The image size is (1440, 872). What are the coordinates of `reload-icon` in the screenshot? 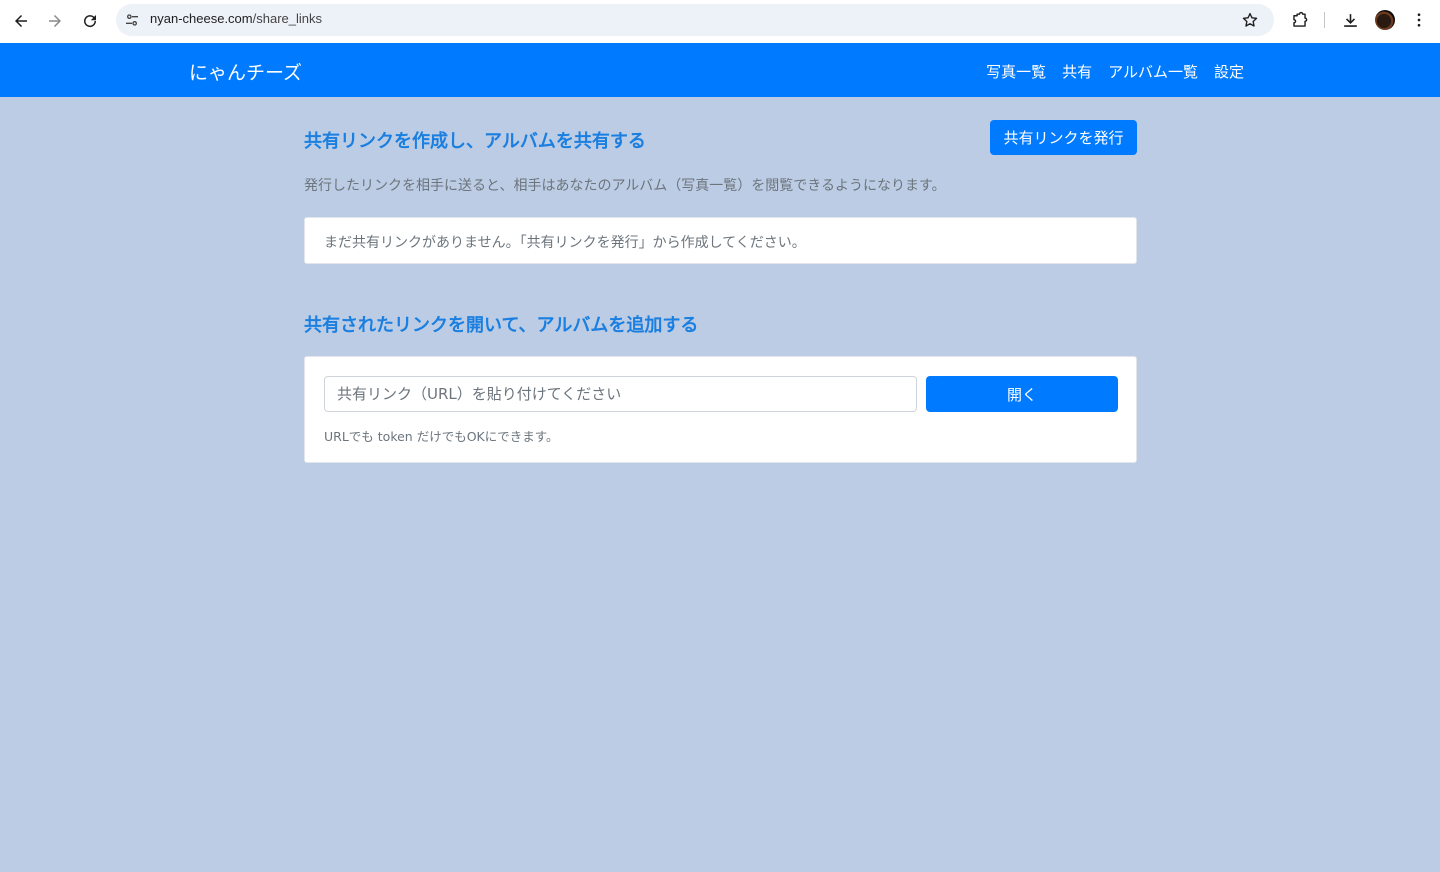 It's located at (90, 21).